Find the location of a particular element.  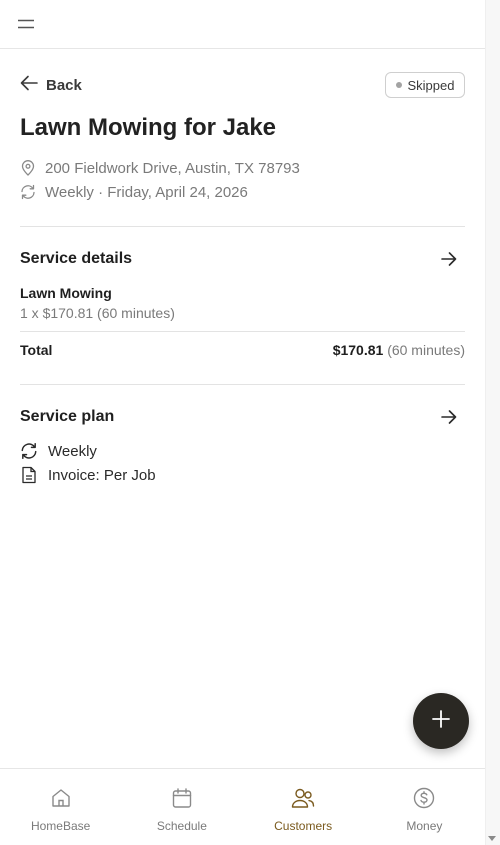

nav-label-homebase: HomeBase is located at coordinates (60, 826).